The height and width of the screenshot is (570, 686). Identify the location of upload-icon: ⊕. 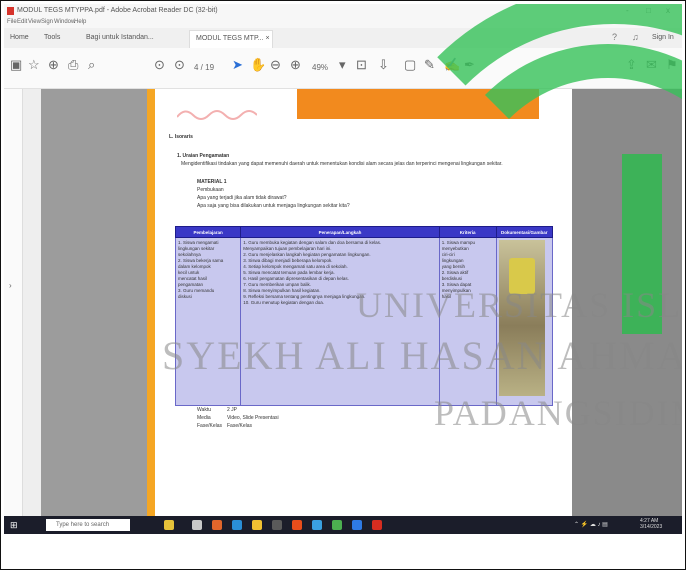
(53, 65).